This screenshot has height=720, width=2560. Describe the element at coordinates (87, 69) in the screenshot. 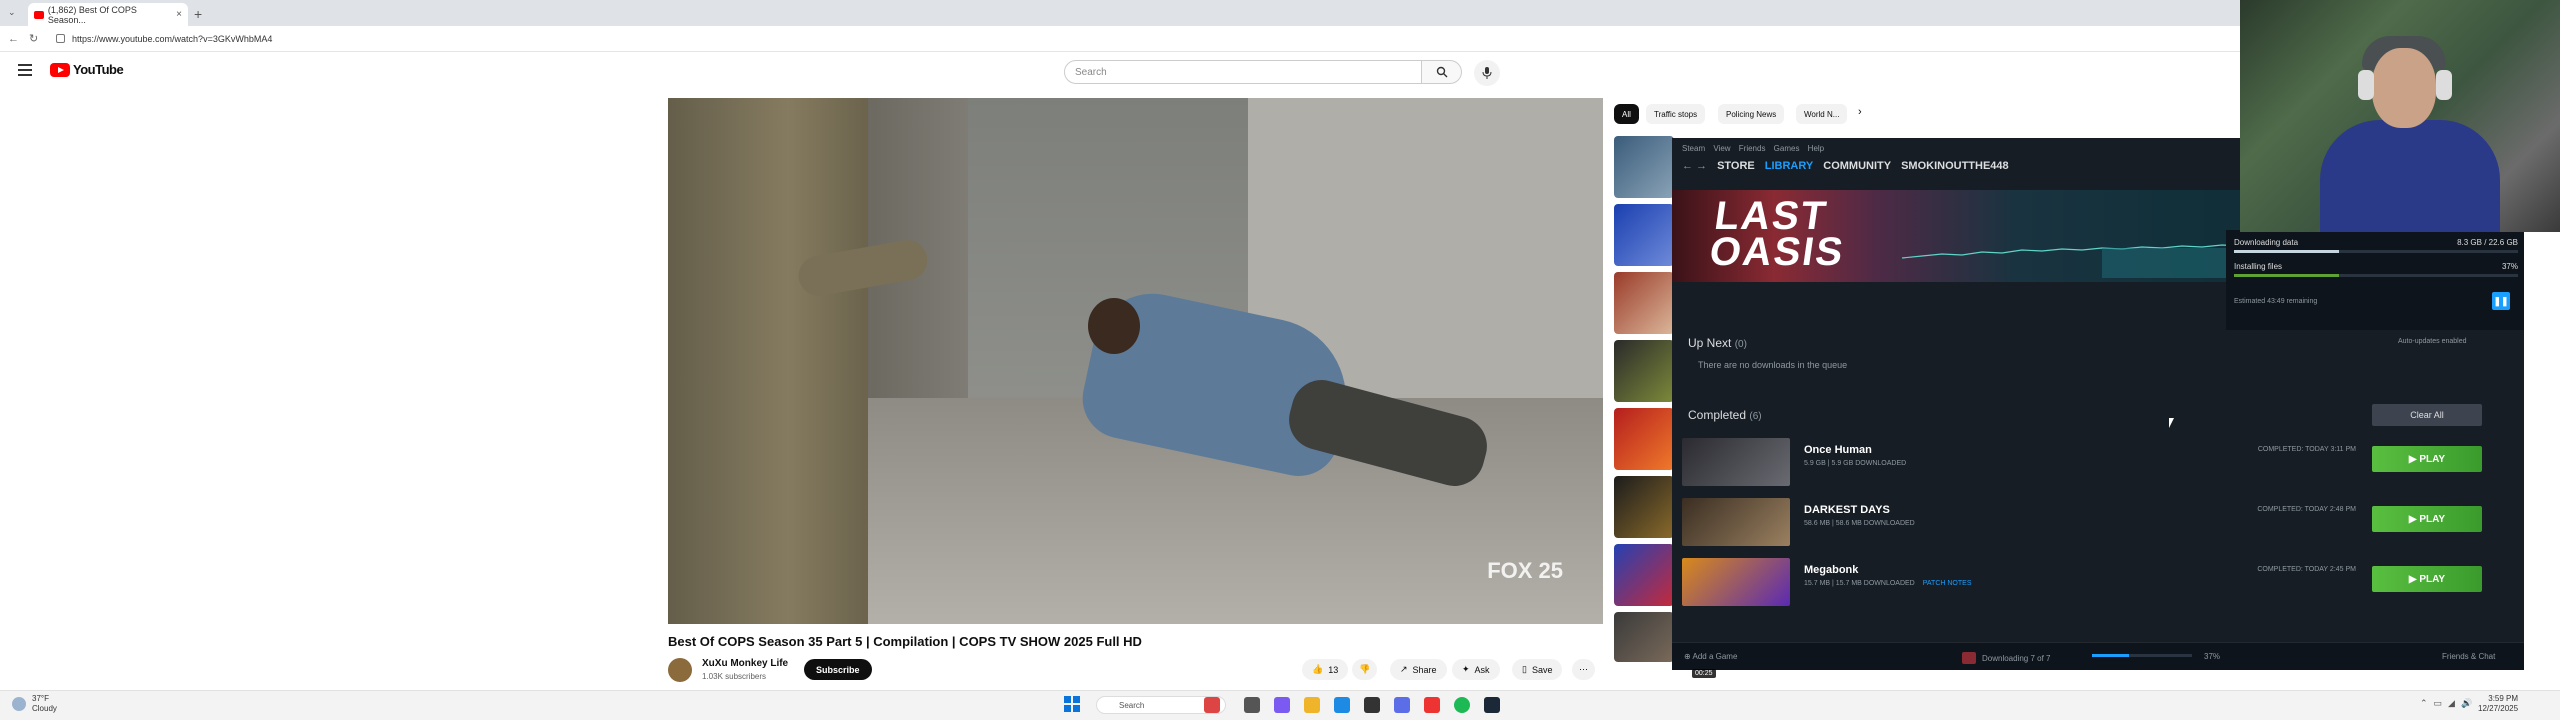

I see `youtube-logo: YouTube` at that location.